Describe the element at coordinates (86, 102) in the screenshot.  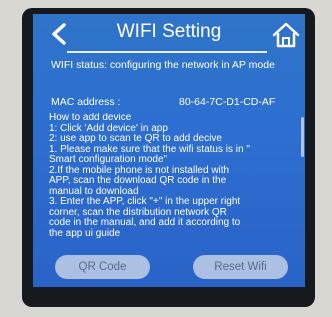
I see `mac-address-label: MAC address :` at that location.